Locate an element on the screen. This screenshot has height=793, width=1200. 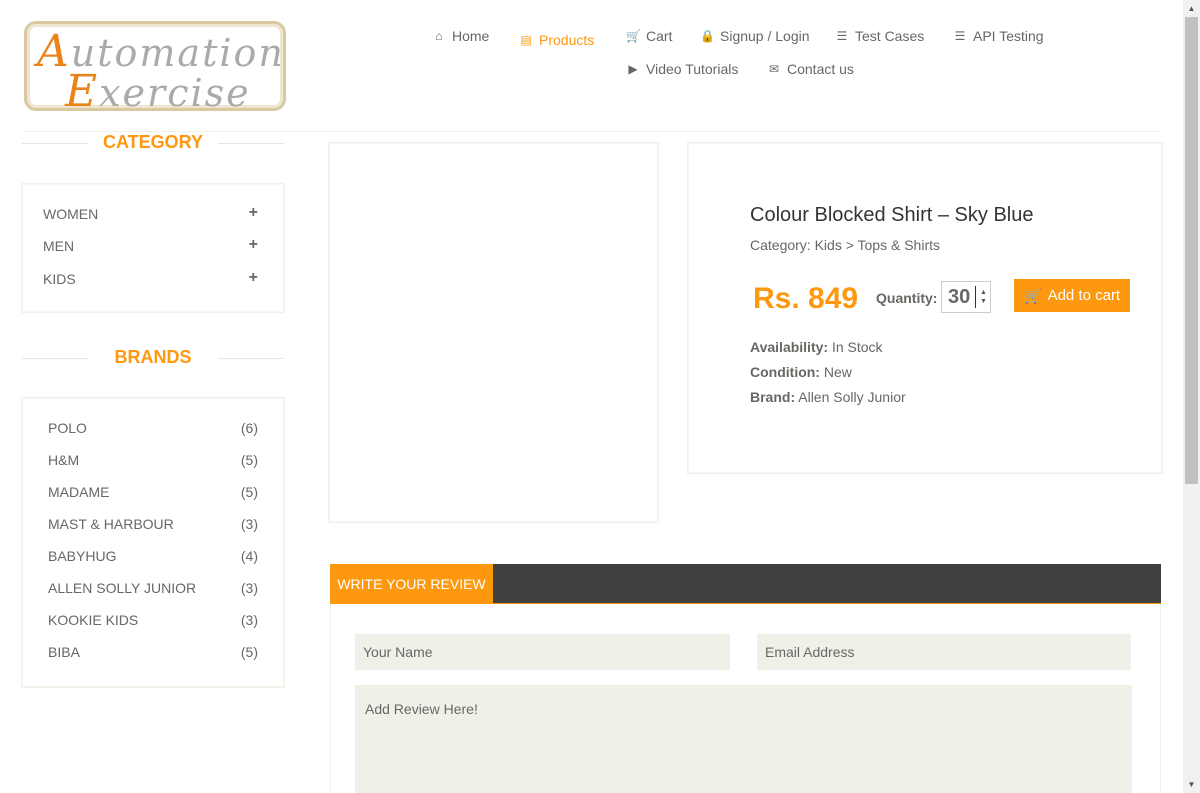
nav-products: ▤ Products is located at coordinates (556, 40).